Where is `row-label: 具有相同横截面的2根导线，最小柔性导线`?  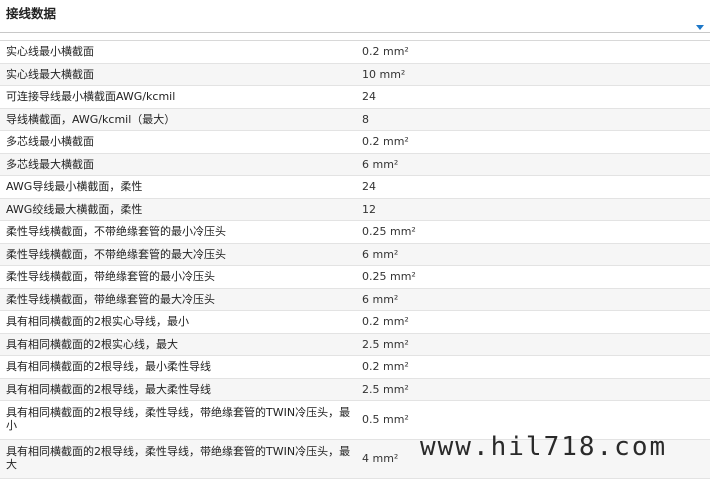
row-label: 具有相同横截面的2根导线，最小柔性导线 is located at coordinates (108, 366).